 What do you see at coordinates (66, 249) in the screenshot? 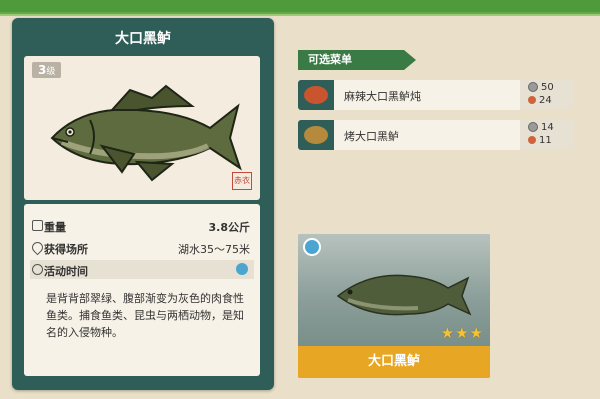
I see `location-label: 获得场所` at bounding box center [66, 249].